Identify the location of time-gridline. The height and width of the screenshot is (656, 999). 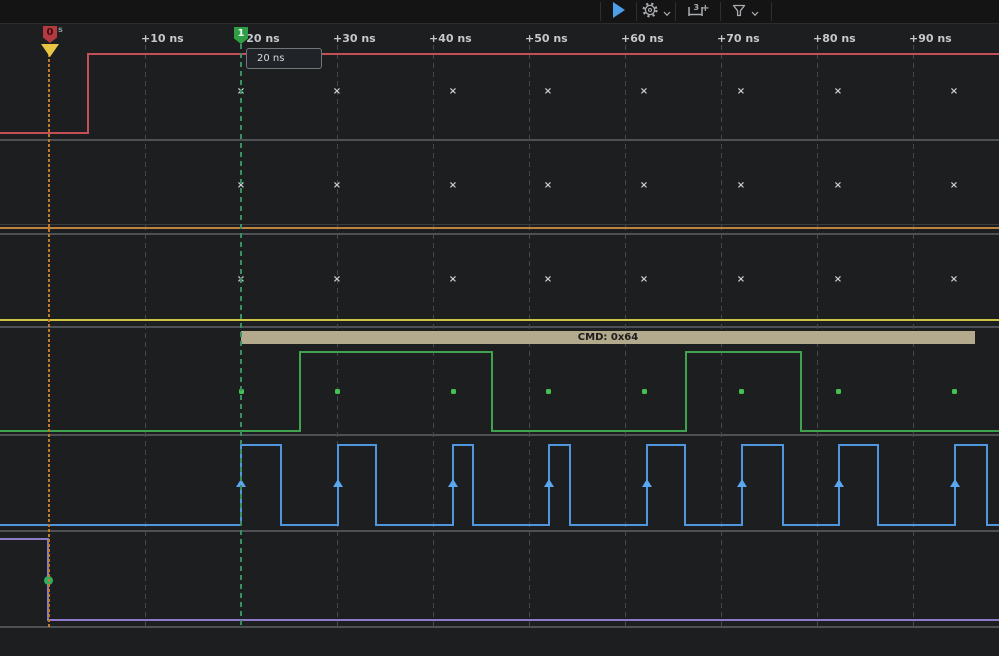
(145, 336).